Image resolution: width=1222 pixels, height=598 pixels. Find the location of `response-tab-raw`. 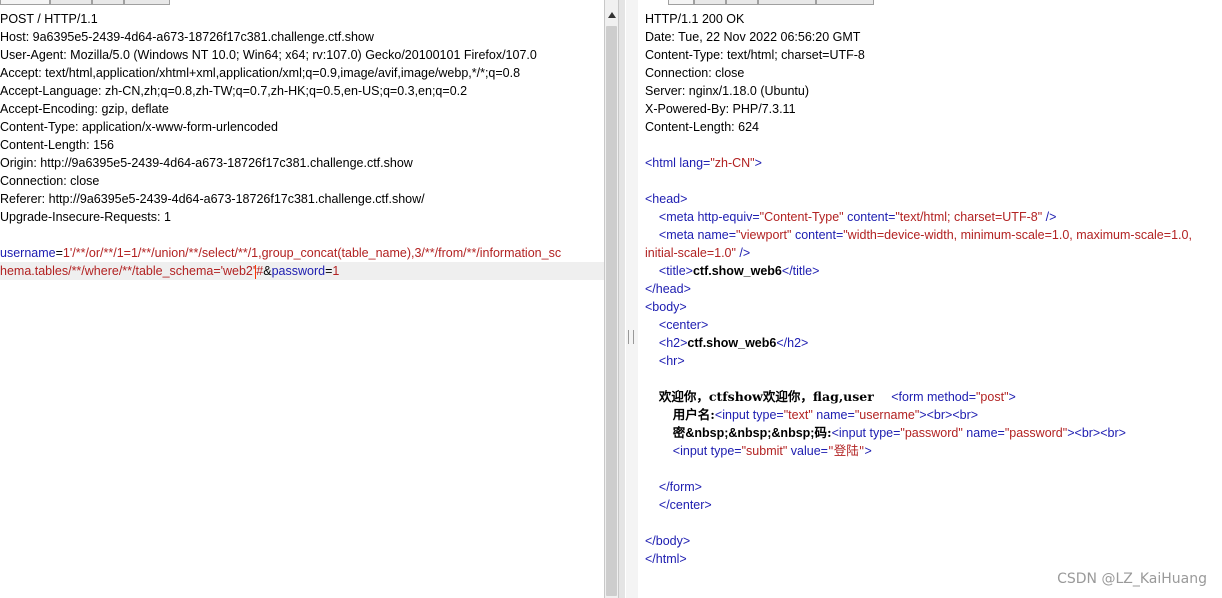

response-tab-raw is located at coordinates (681, 2).